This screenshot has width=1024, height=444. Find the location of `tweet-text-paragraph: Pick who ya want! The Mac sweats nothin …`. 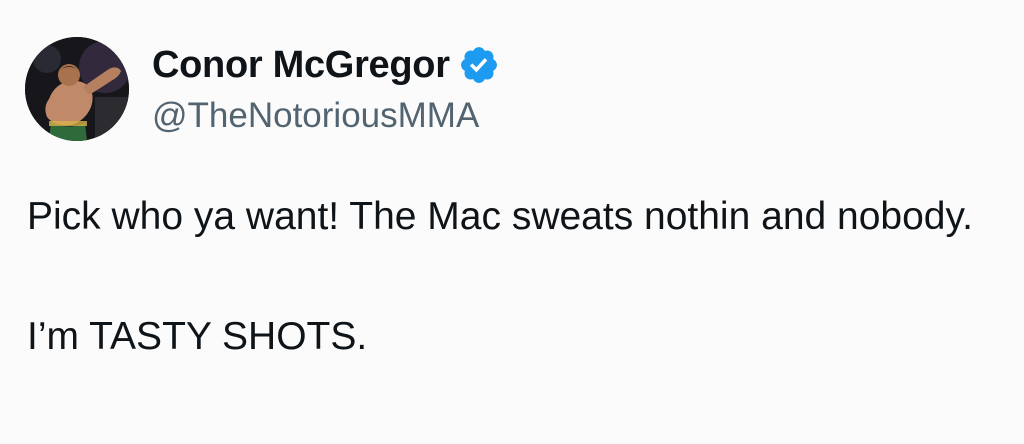

tweet-text-paragraph: Pick who ya want! The Mac sweats nothin … is located at coordinates (500, 216).